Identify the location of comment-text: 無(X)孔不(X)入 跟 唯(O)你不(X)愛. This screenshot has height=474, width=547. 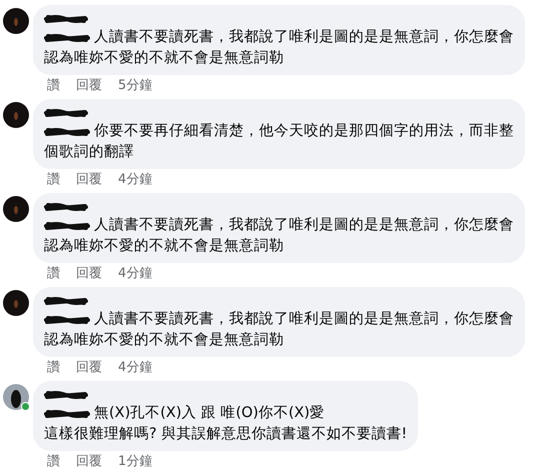
(209, 413).